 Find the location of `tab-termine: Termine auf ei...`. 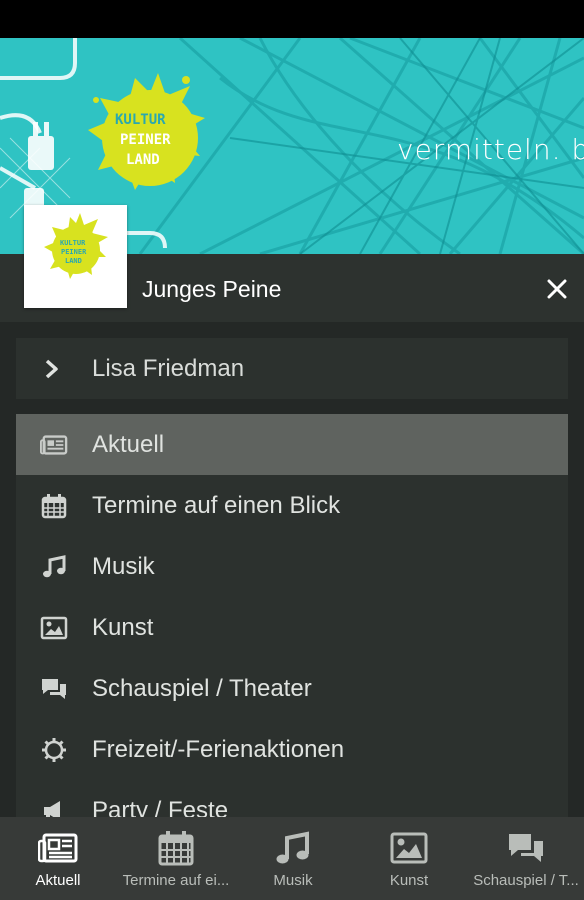

tab-termine: Termine auf ei... is located at coordinates (176, 858).